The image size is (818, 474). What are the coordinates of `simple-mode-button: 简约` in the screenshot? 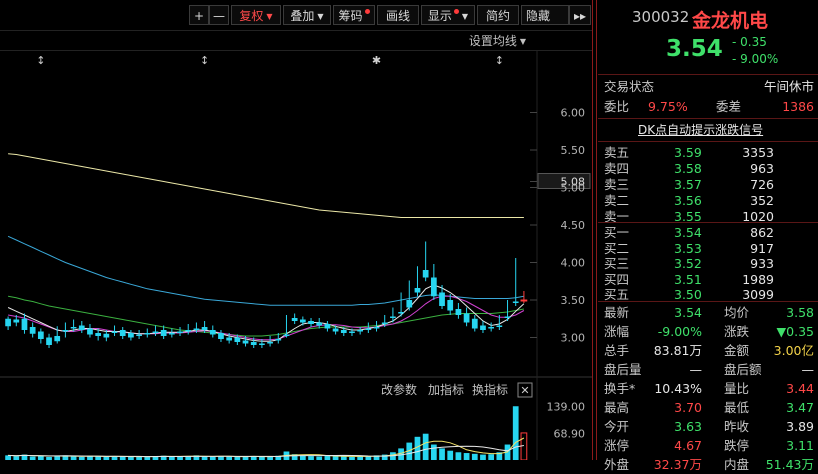 It's located at (498, 15).